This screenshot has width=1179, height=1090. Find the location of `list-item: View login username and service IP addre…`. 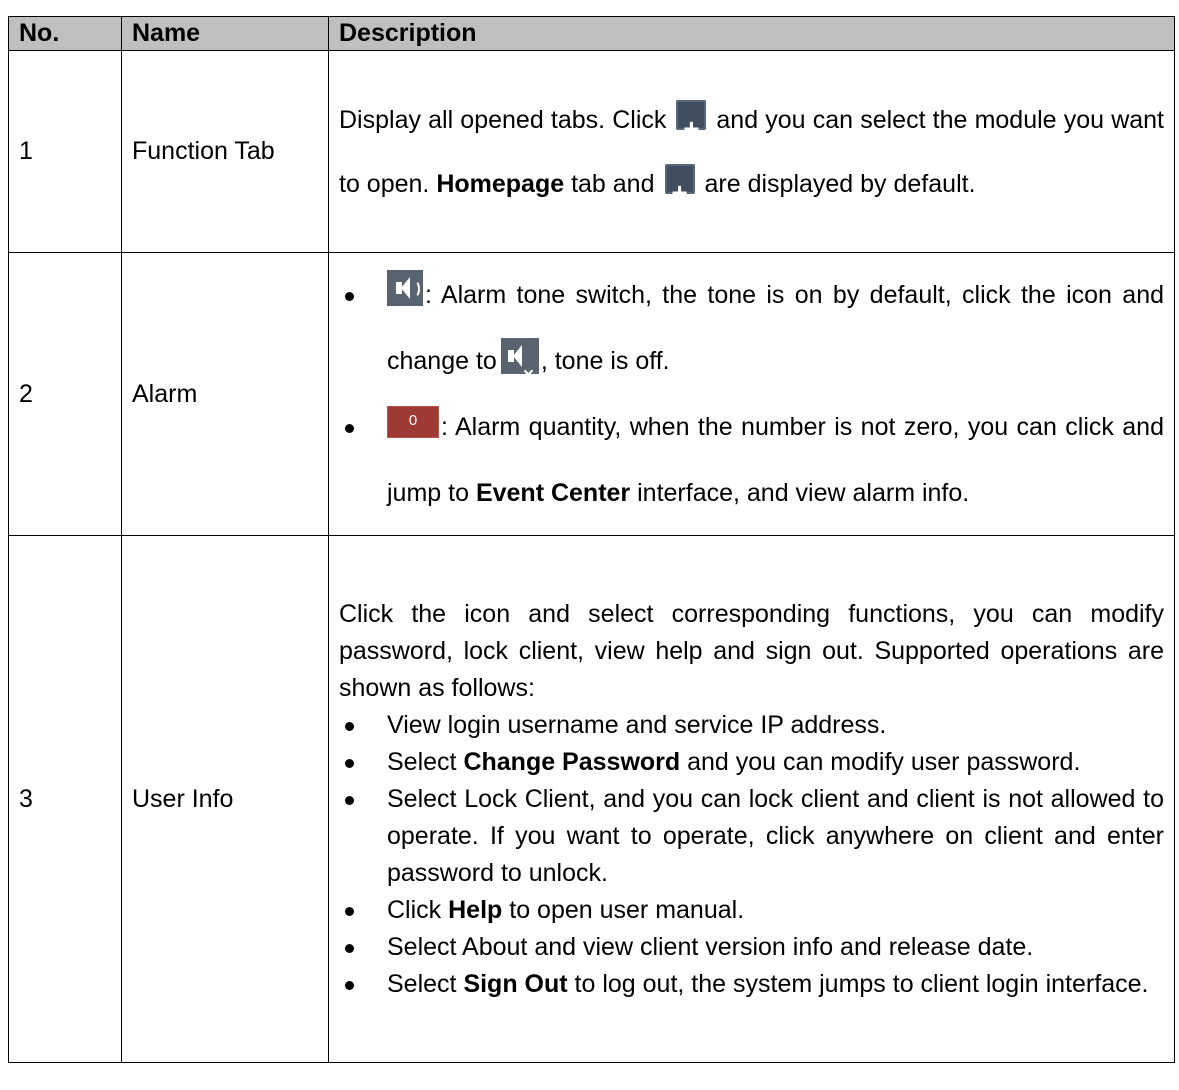

list-item: View login username and service IP addre… is located at coordinates (751, 725).